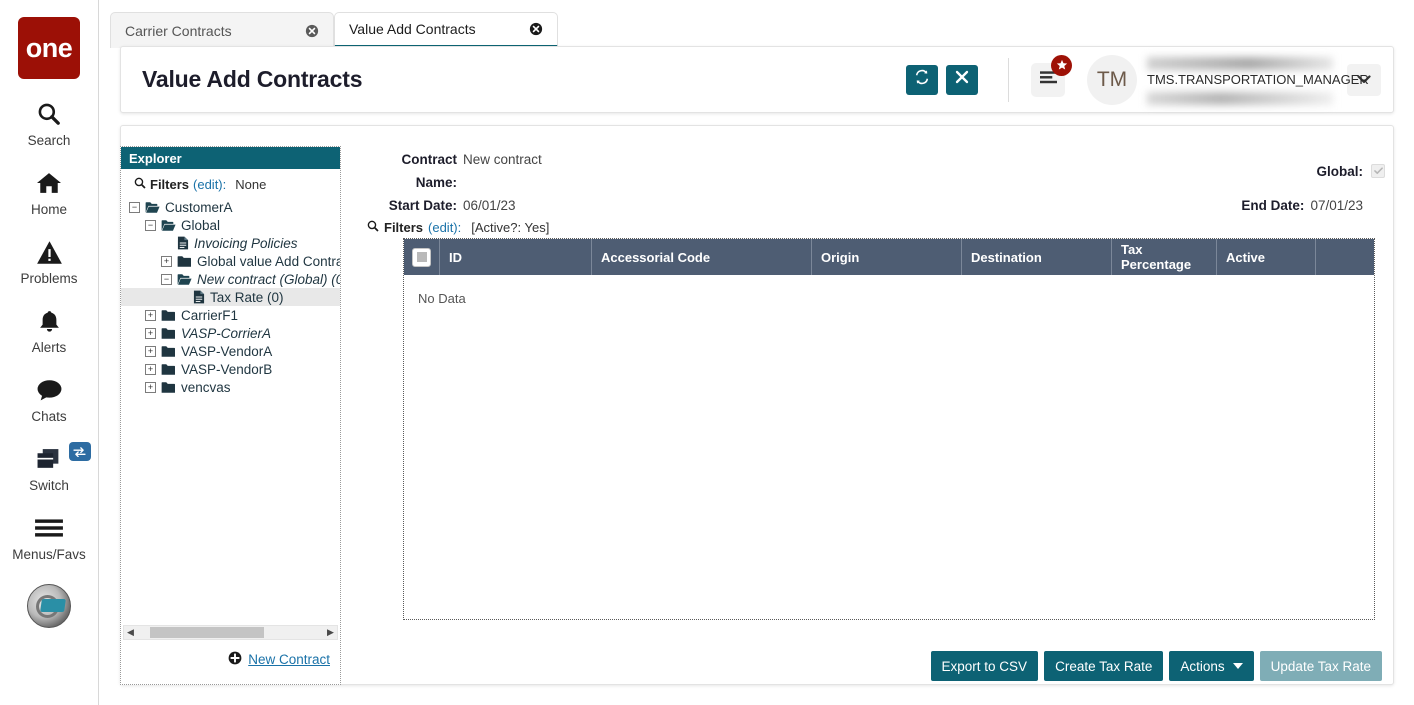  Describe the element at coordinates (1135, 205) in the screenshot. I see `end-date-field: End Date: 07/01/23` at that location.